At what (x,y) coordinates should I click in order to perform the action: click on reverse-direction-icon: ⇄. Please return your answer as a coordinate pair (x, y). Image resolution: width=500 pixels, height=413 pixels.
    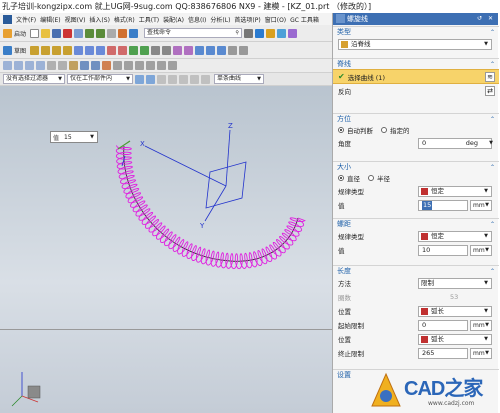
    Looking at the image, I should click on (490, 91).